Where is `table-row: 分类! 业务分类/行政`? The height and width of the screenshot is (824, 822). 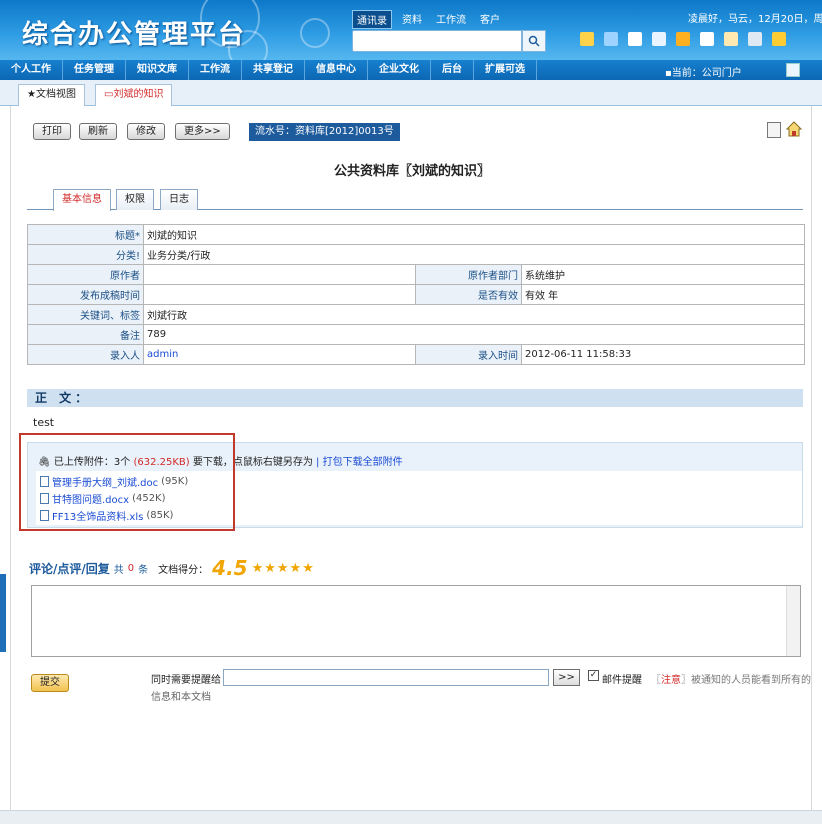
table-row: 分类! 业务分类/行政 is located at coordinates (416, 254).